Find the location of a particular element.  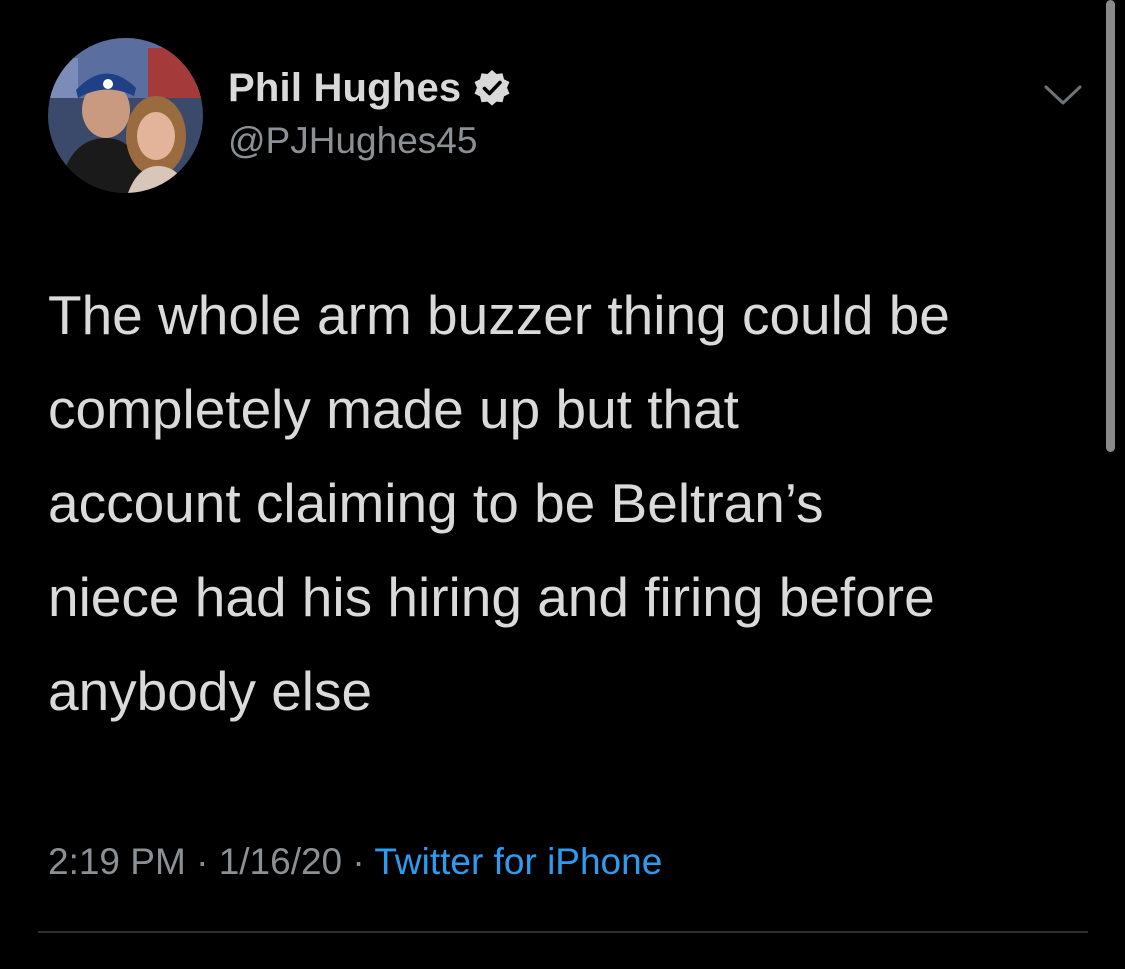

verified-badge-icon is located at coordinates (492, 88).